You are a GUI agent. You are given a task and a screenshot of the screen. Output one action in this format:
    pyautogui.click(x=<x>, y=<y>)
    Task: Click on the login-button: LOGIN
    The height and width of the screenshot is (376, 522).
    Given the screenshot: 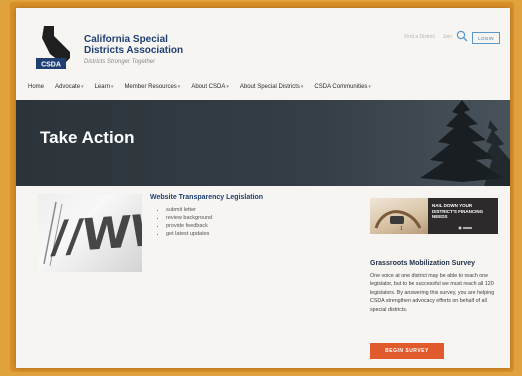 What is the action you would take?
    pyautogui.click(x=486, y=38)
    